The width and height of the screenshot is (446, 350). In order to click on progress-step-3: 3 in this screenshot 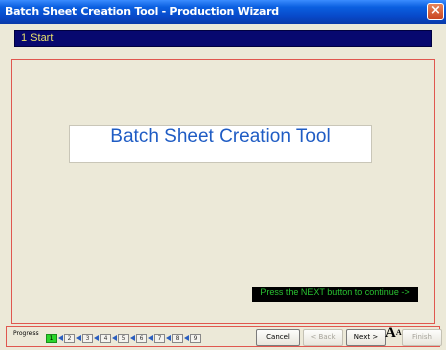, I will do `click(87, 338)`.